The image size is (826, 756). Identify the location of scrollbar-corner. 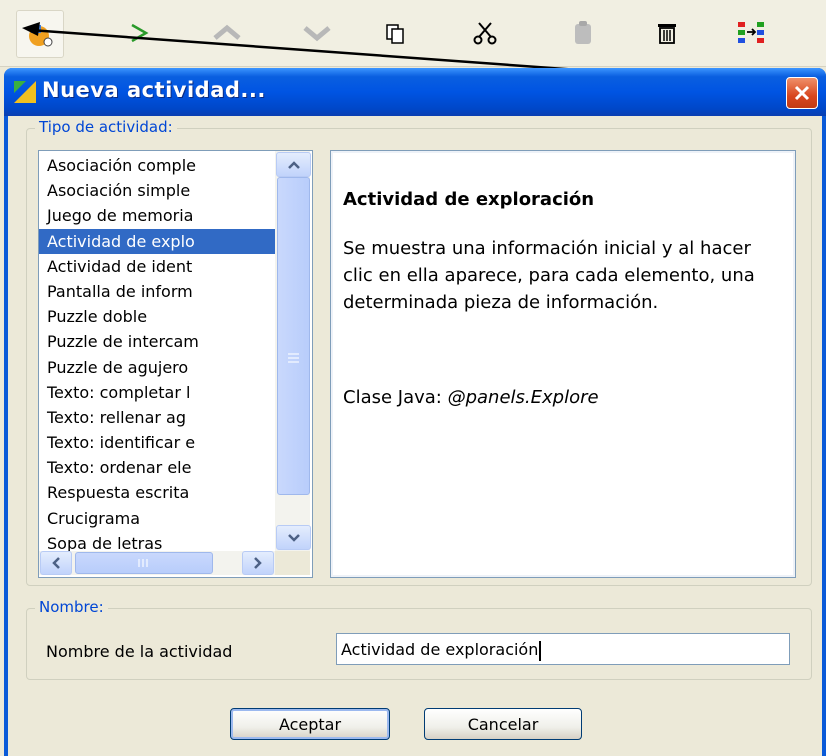
(292, 563).